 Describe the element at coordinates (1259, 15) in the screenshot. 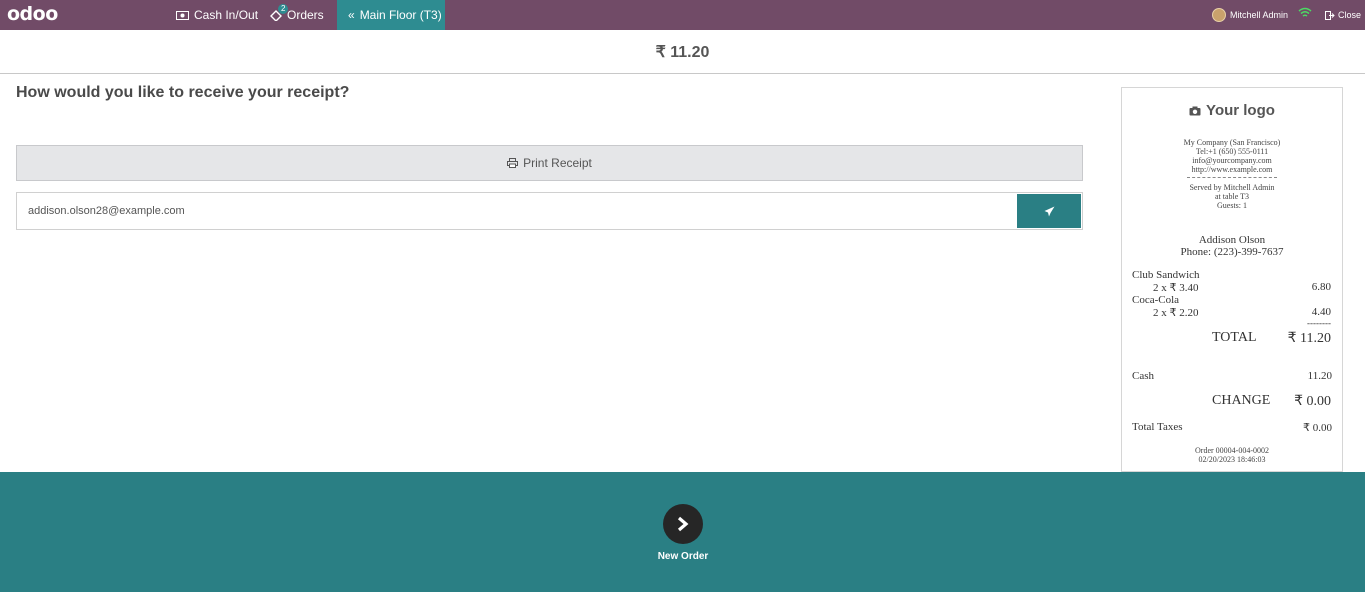

I see `user-name: Mitchell Admin` at that location.